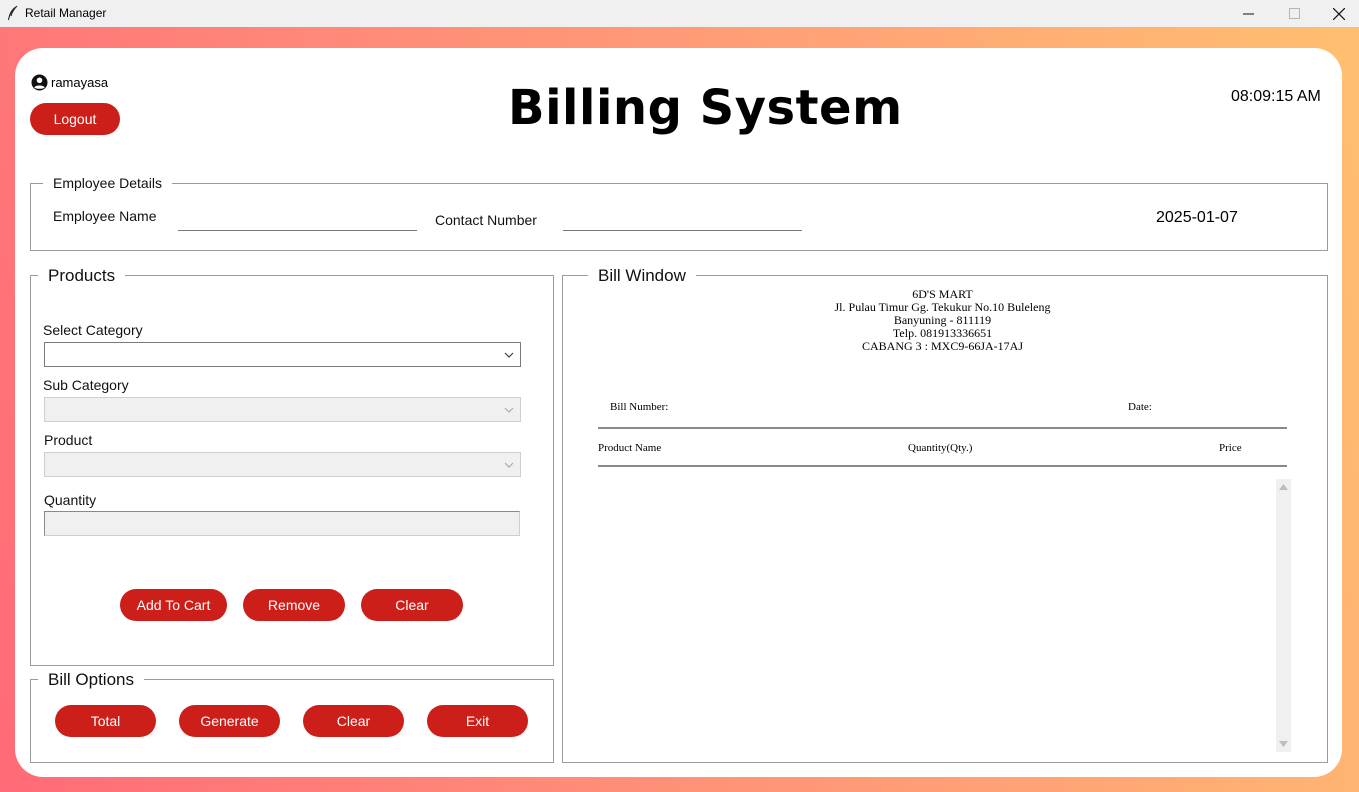 The image size is (1359, 792). What do you see at coordinates (297, 221) in the screenshot?
I see `employee-name-input` at bounding box center [297, 221].